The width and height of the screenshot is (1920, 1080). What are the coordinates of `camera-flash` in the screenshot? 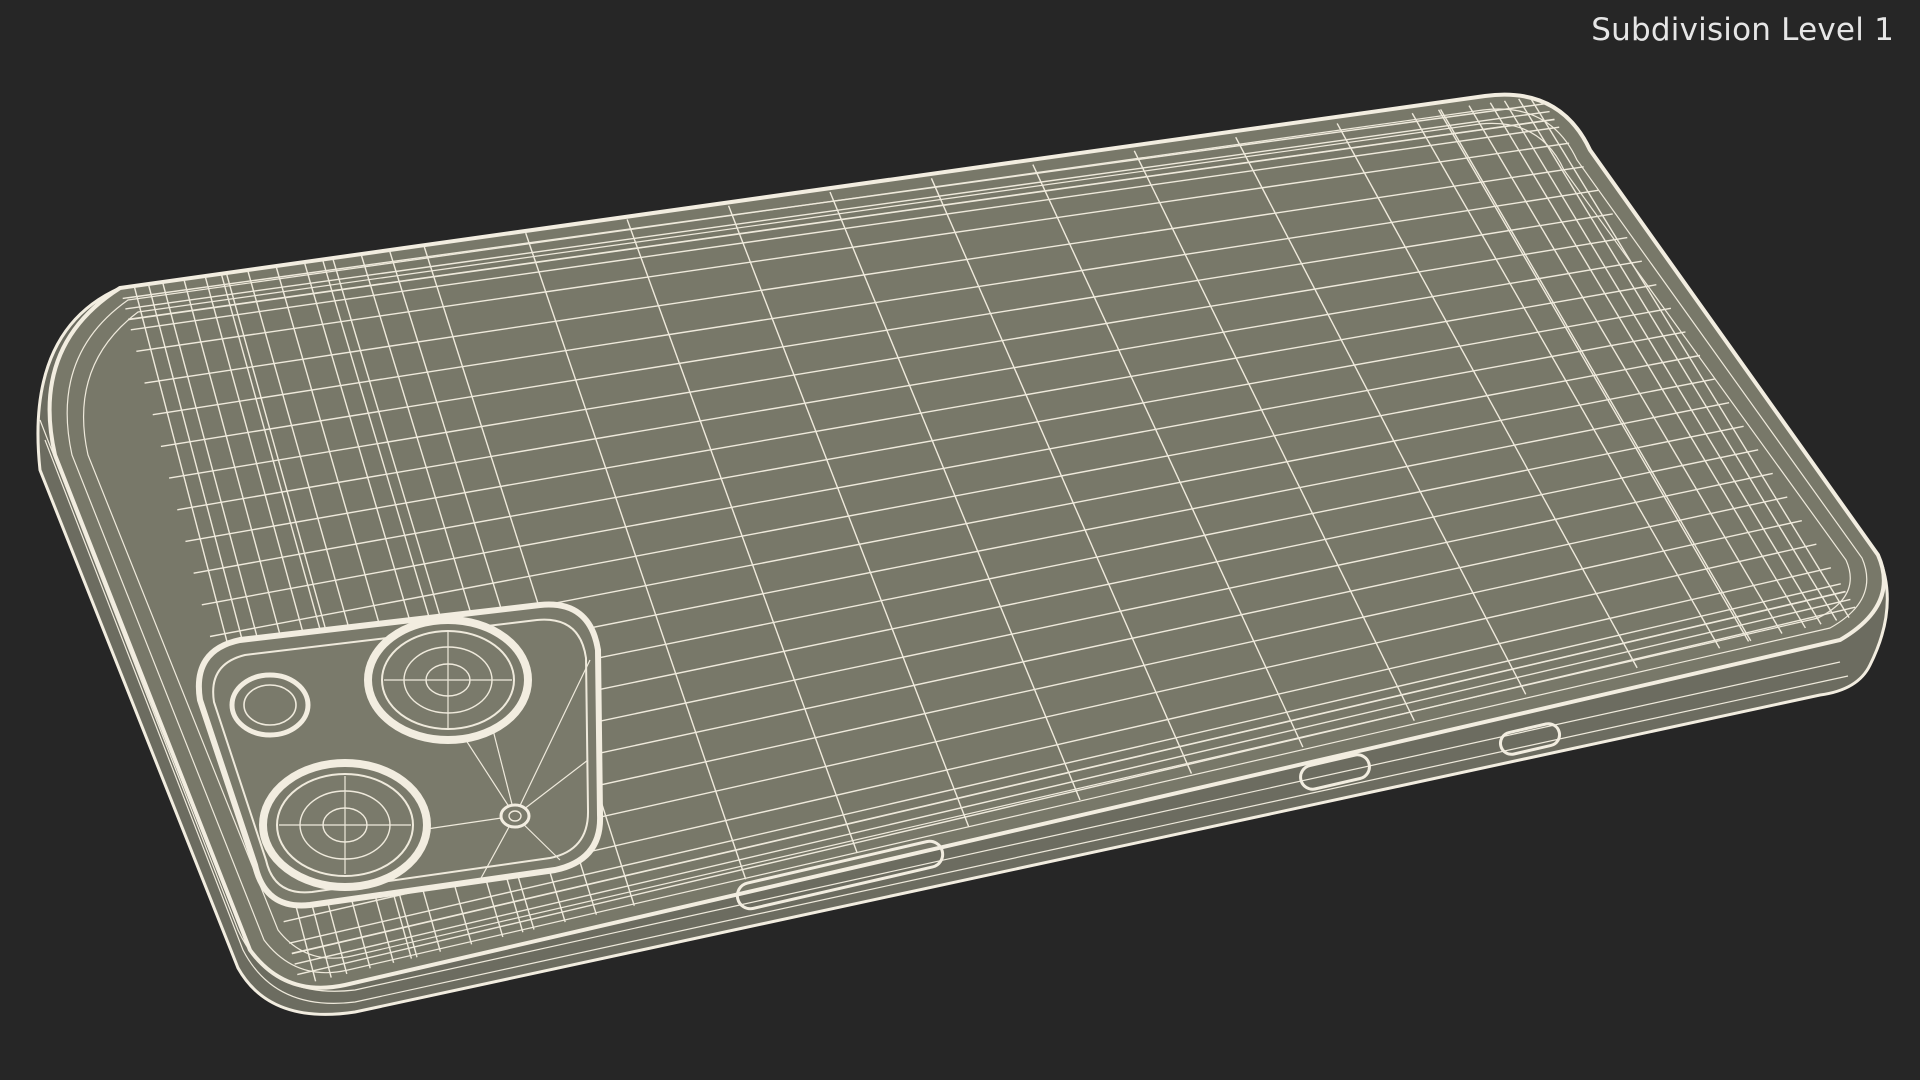 It's located at (270, 705).